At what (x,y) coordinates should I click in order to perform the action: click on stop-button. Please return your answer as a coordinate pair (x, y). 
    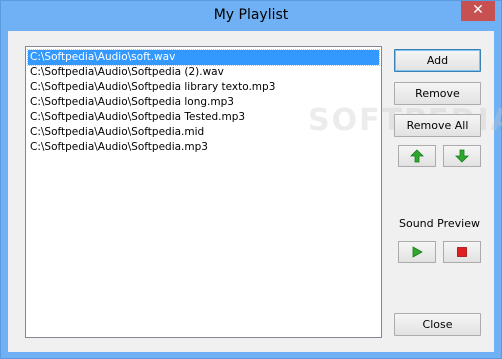
    Looking at the image, I should click on (462, 252).